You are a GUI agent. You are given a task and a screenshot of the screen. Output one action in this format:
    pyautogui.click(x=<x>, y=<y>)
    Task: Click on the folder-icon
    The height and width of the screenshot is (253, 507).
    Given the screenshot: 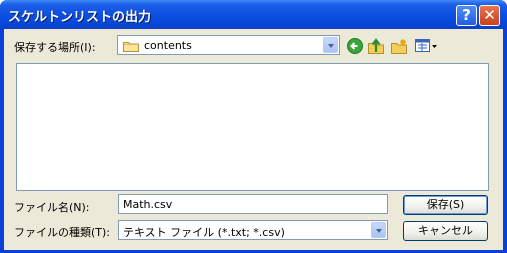 What is the action you would take?
    pyautogui.click(x=131, y=47)
    